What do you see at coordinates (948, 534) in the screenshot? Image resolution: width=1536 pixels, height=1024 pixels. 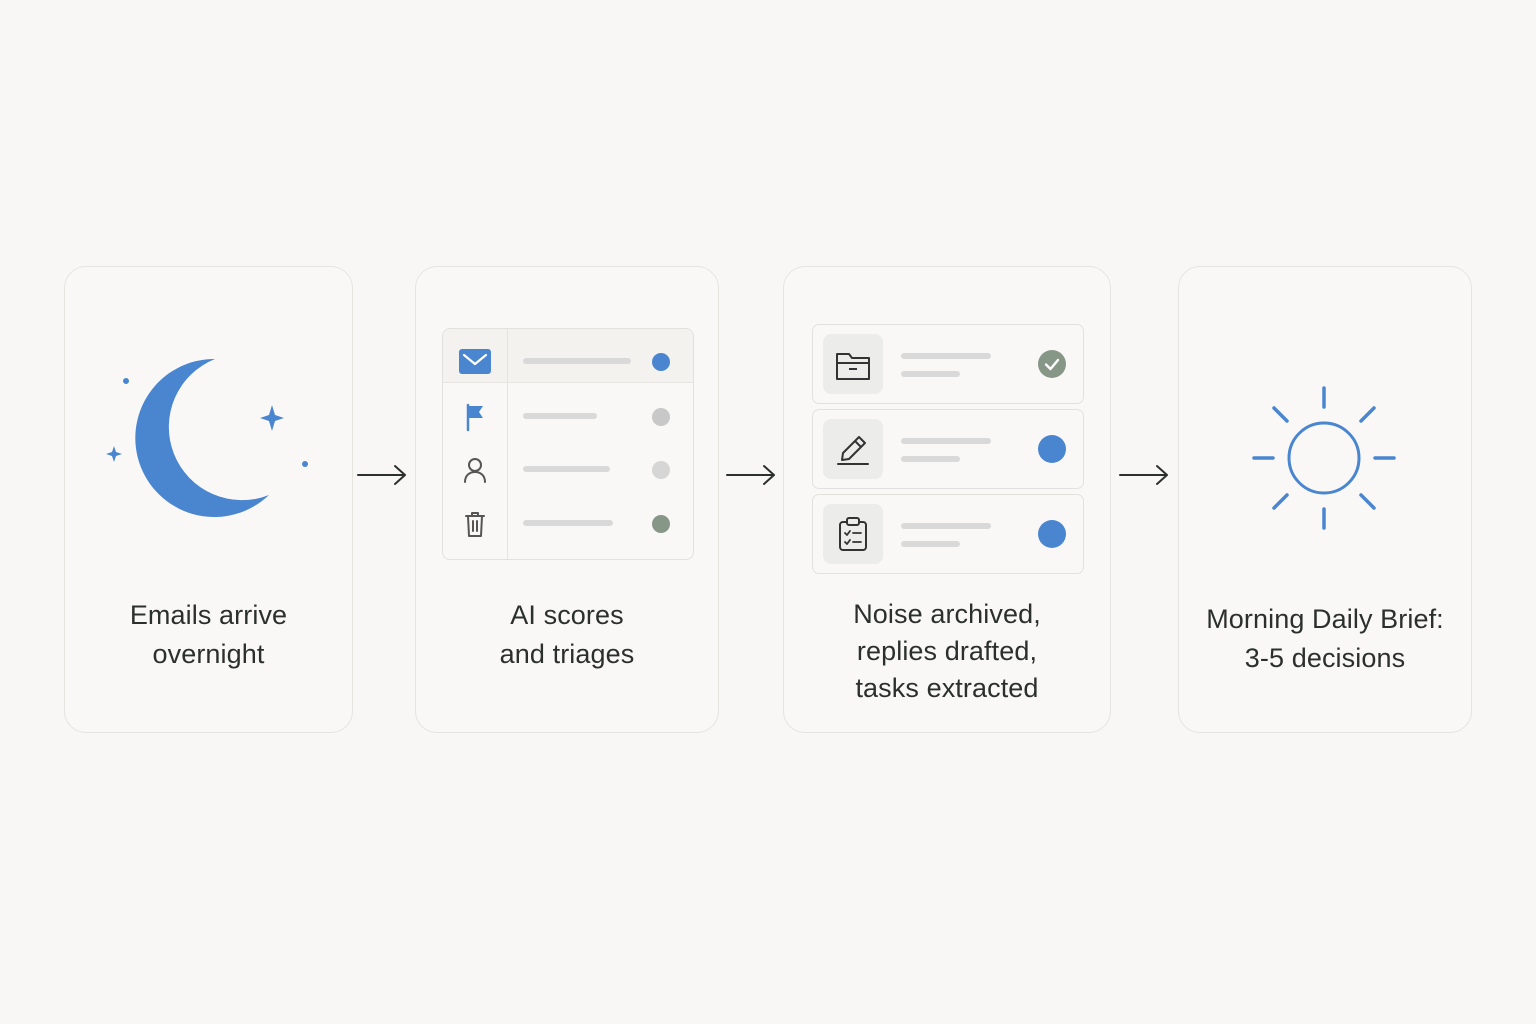 I see `action-row-task` at bounding box center [948, 534].